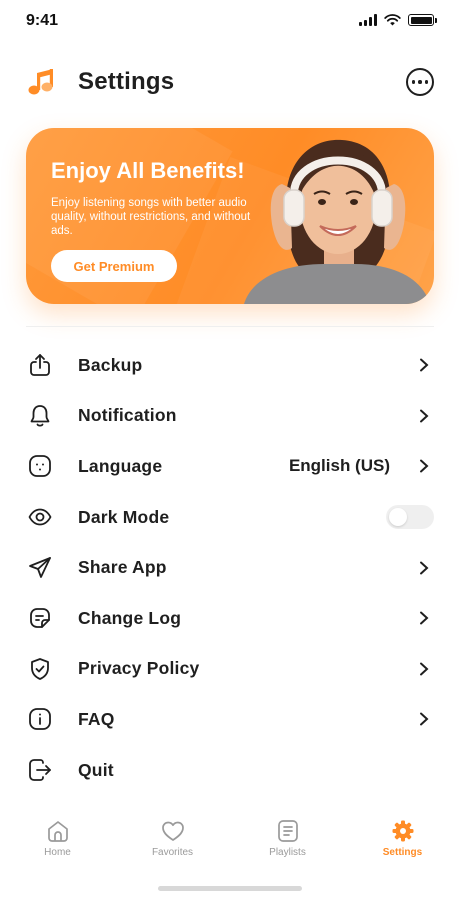  I want to click on settings-item-change-log: Change Log, so click(230, 618).